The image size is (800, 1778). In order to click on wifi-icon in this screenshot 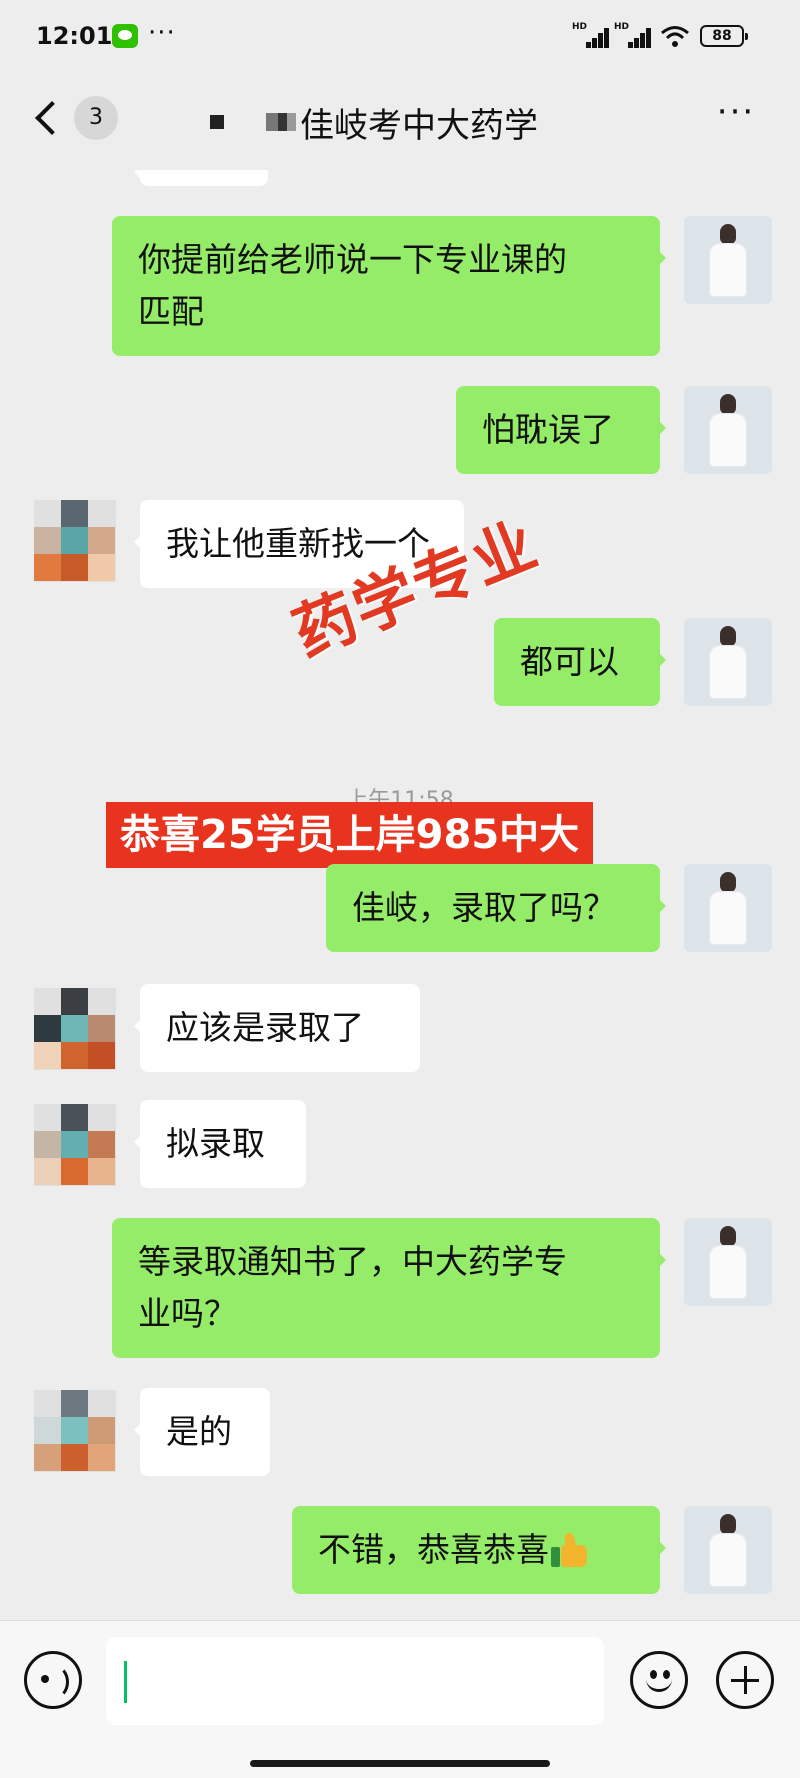, I will do `click(675, 36)`.